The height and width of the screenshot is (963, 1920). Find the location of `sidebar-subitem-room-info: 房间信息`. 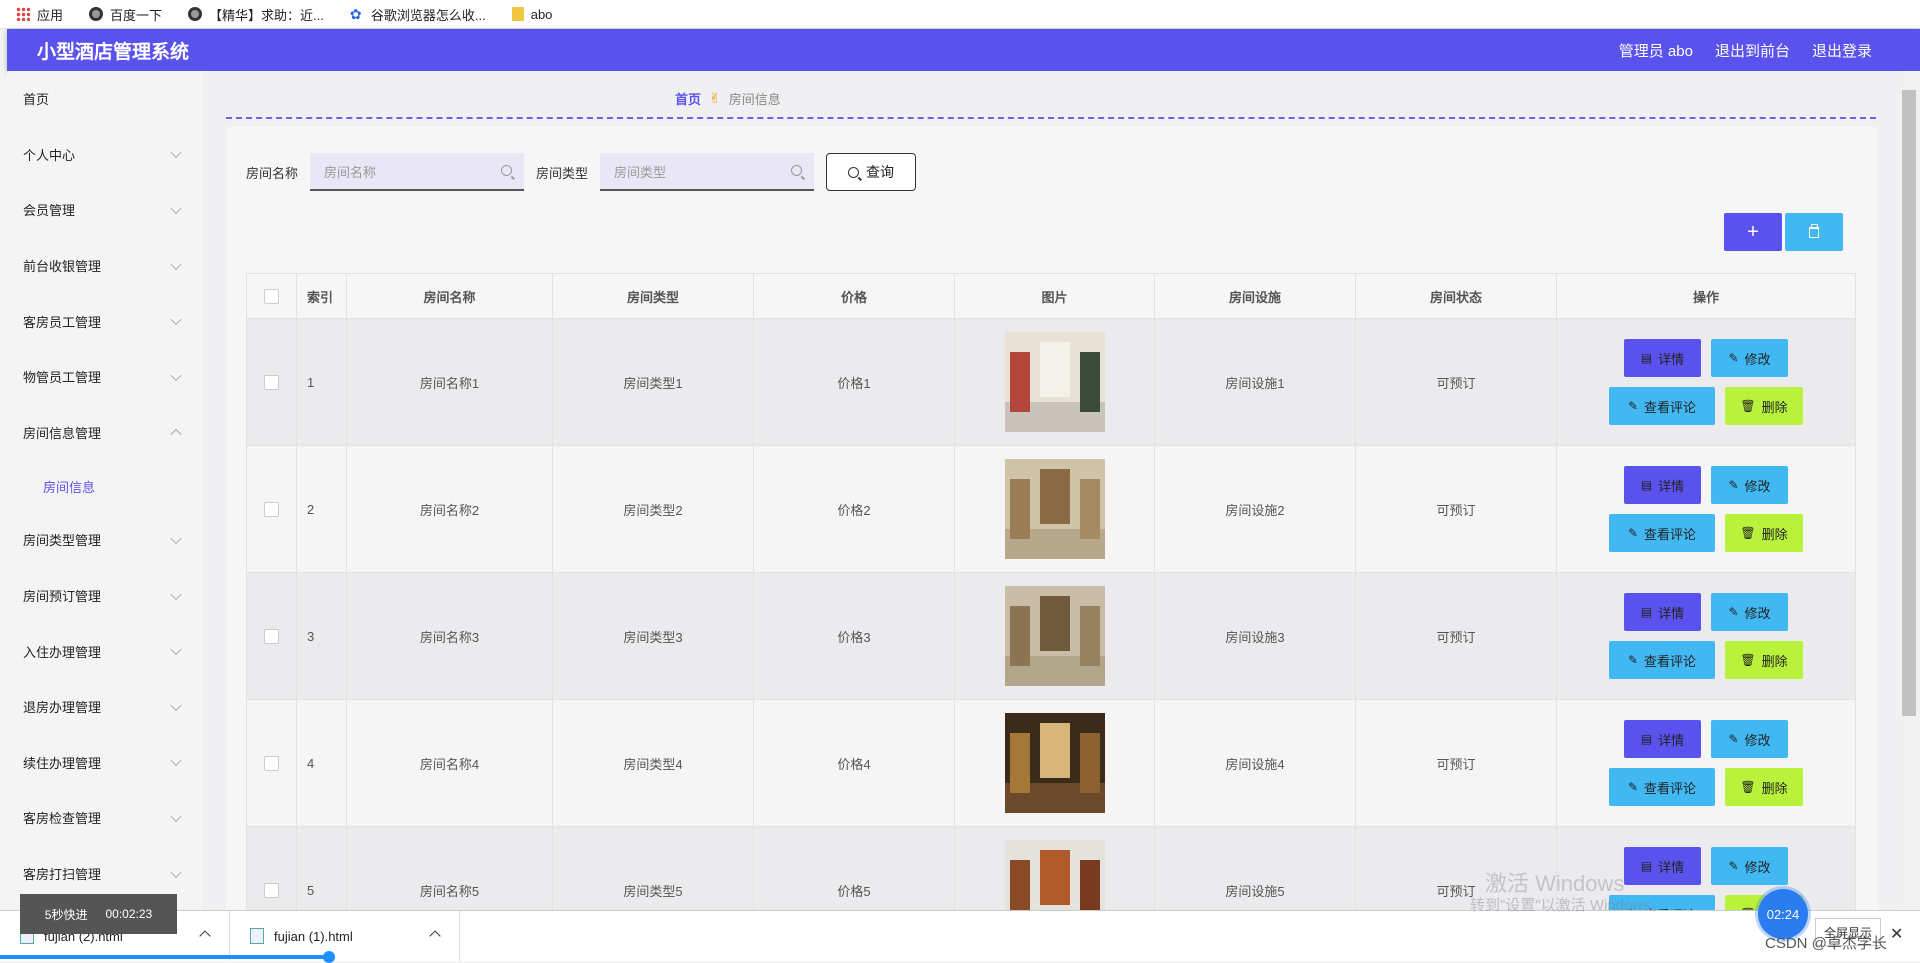

sidebar-subitem-room-info: 房间信息 is located at coordinates (104, 486).